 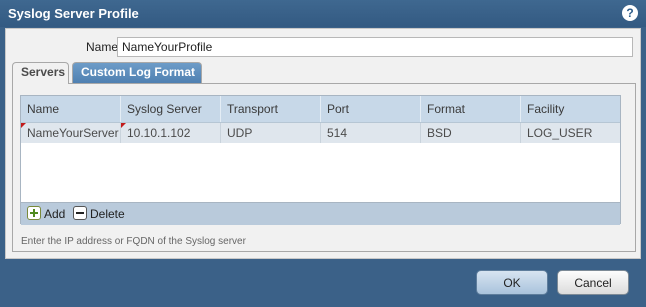 What do you see at coordinates (80, 213) in the screenshot?
I see `delete-icon` at bounding box center [80, 213].